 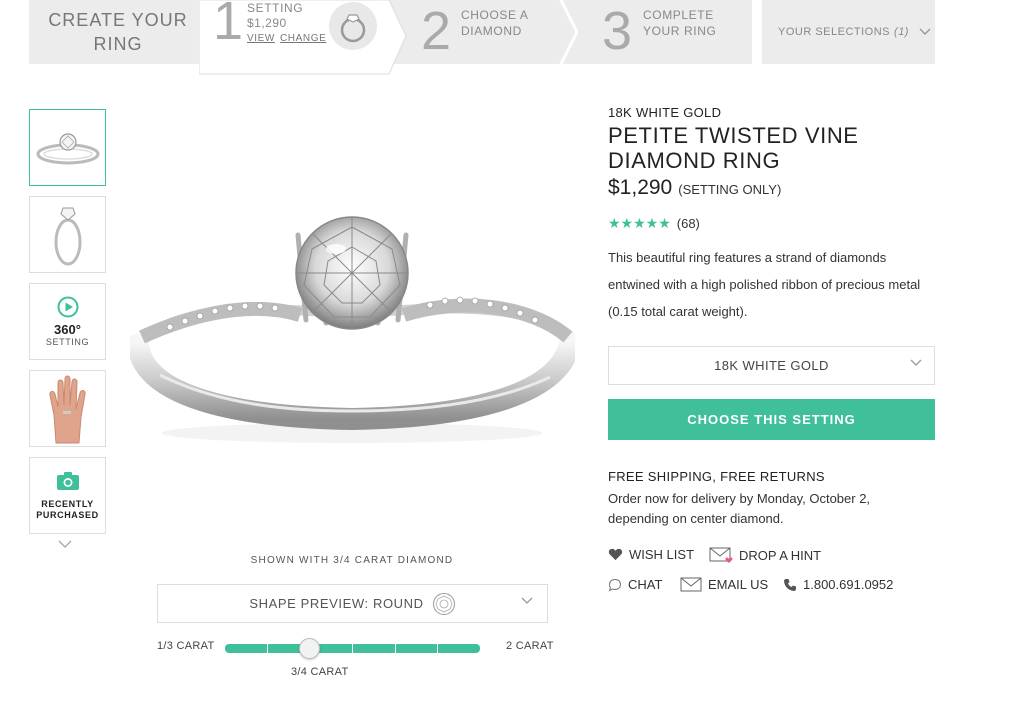 What do you see at coordinates (494, 23) in the screenshot?
I see `step-2-label: CHOOSE A DIAMOND` at bounding box center [494, 23].